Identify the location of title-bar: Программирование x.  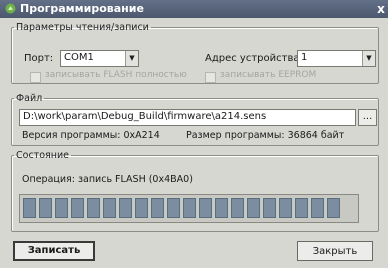
(194, 9).